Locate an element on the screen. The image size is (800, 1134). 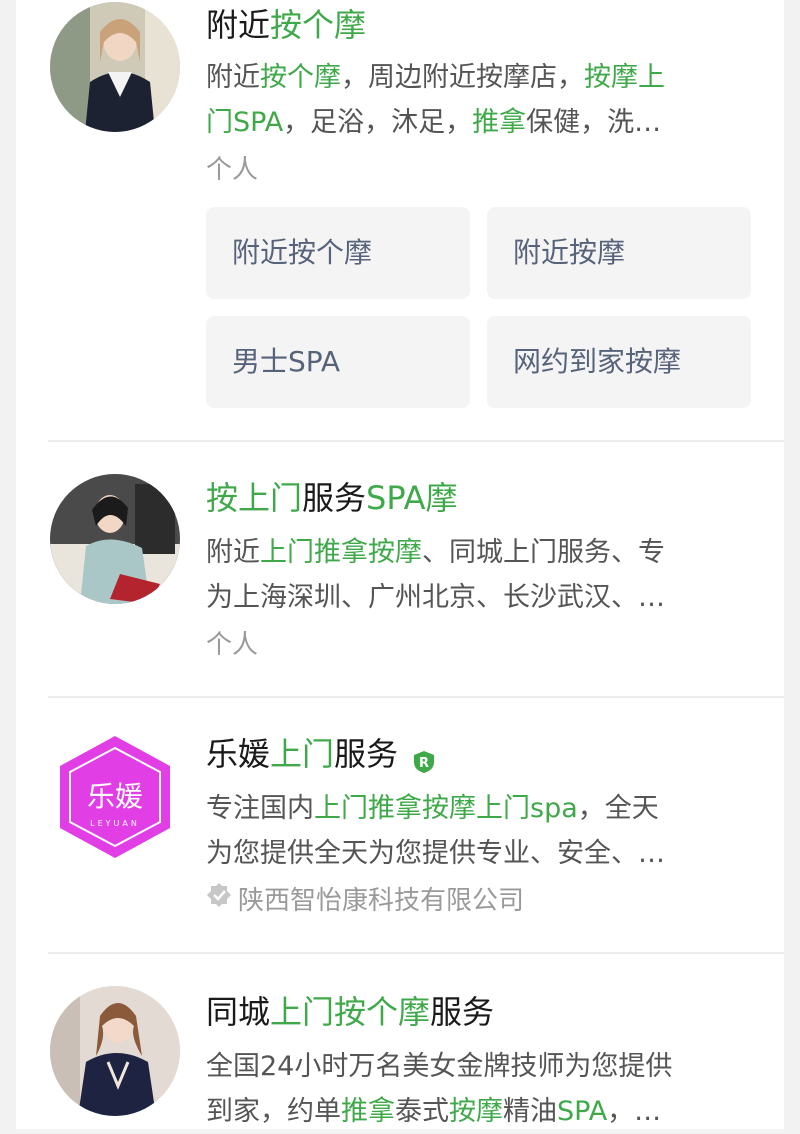
verified-check-icon is located at coordinates (219, 900).